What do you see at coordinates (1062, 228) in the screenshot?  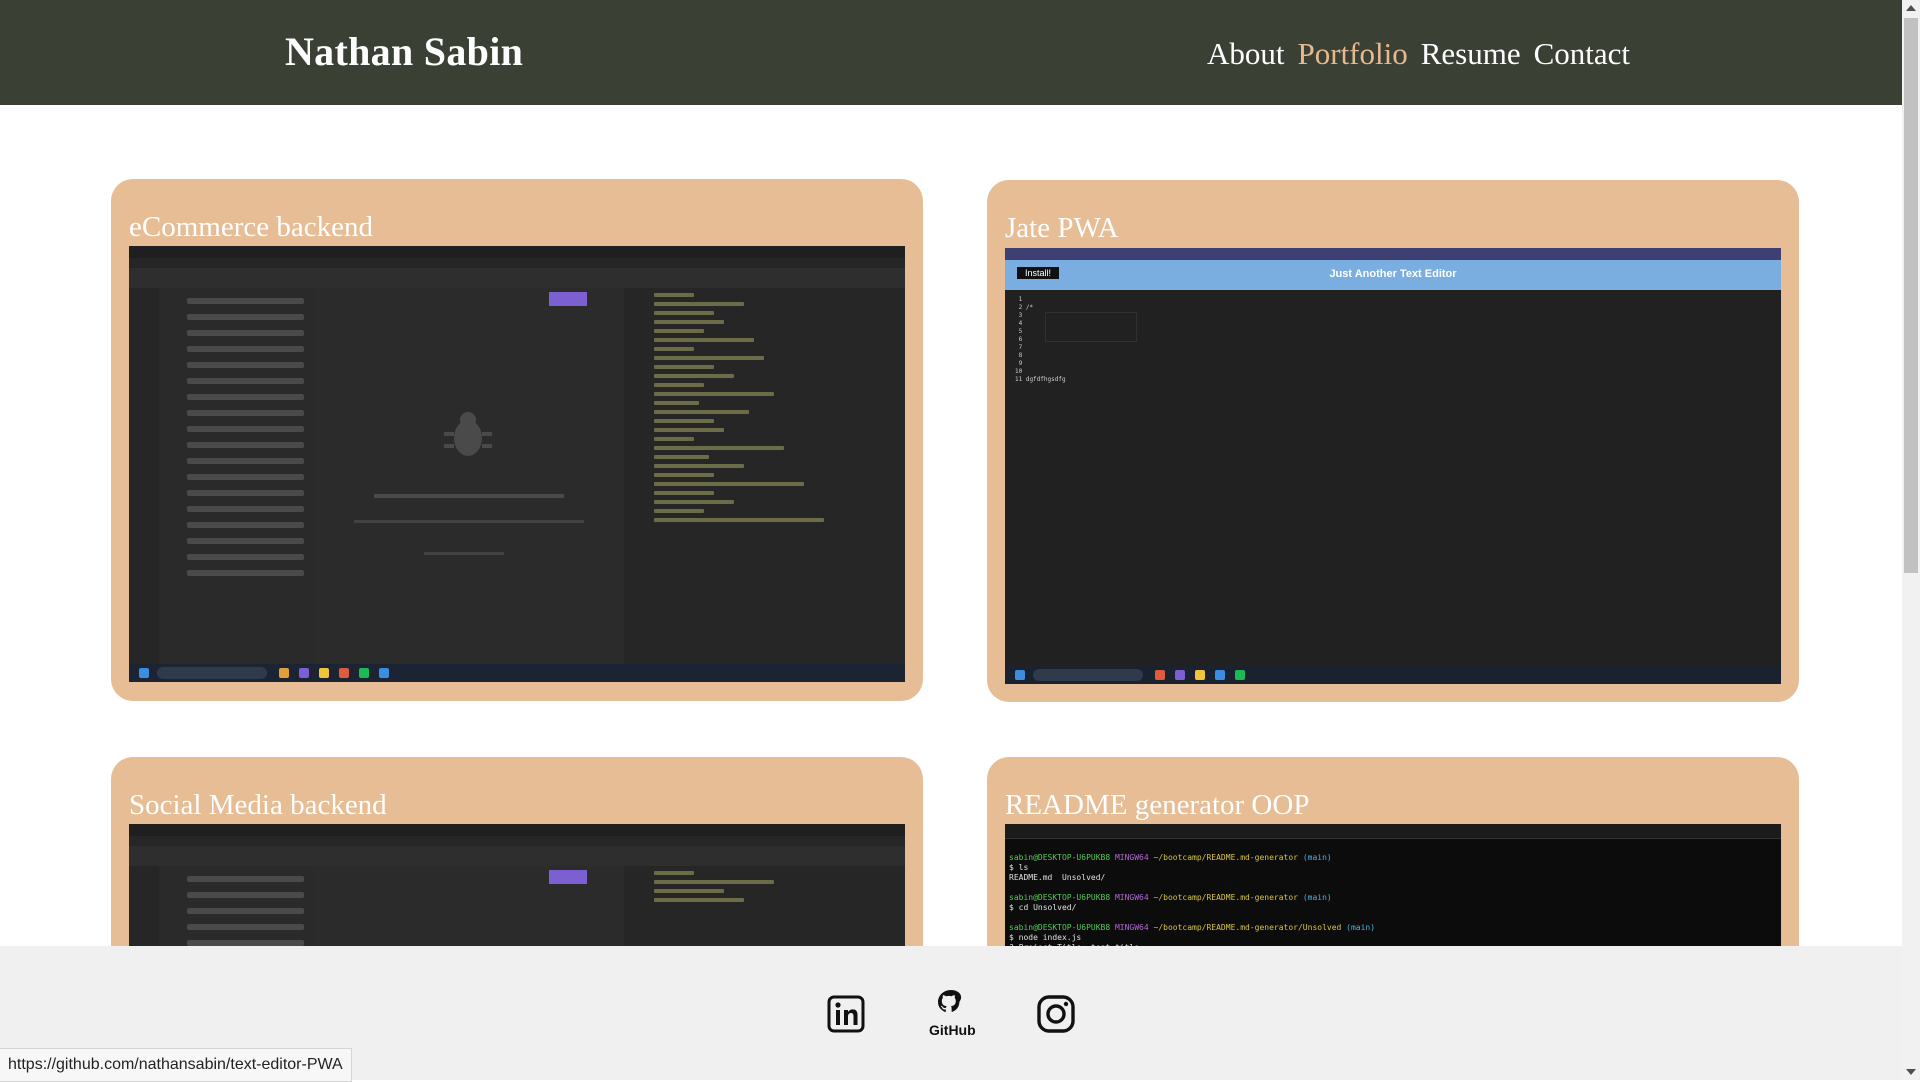 I see `project-title: Jate PWA` at bounding box center [1062, 228].